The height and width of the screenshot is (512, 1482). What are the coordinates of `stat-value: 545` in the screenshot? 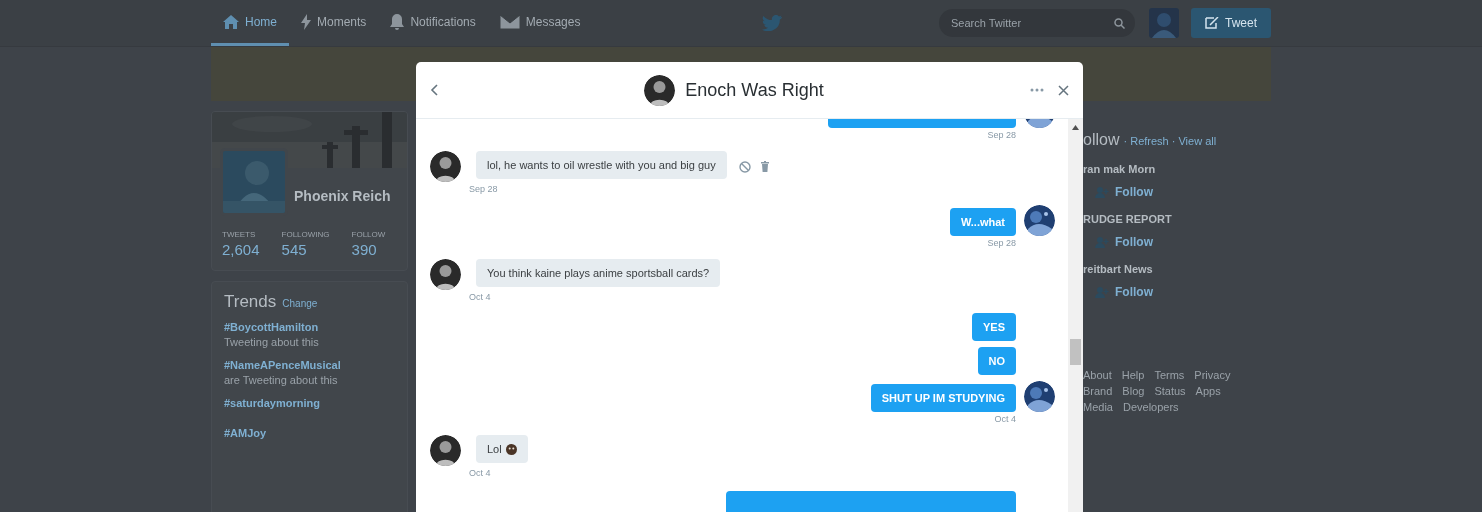 It's located at (305, 249).